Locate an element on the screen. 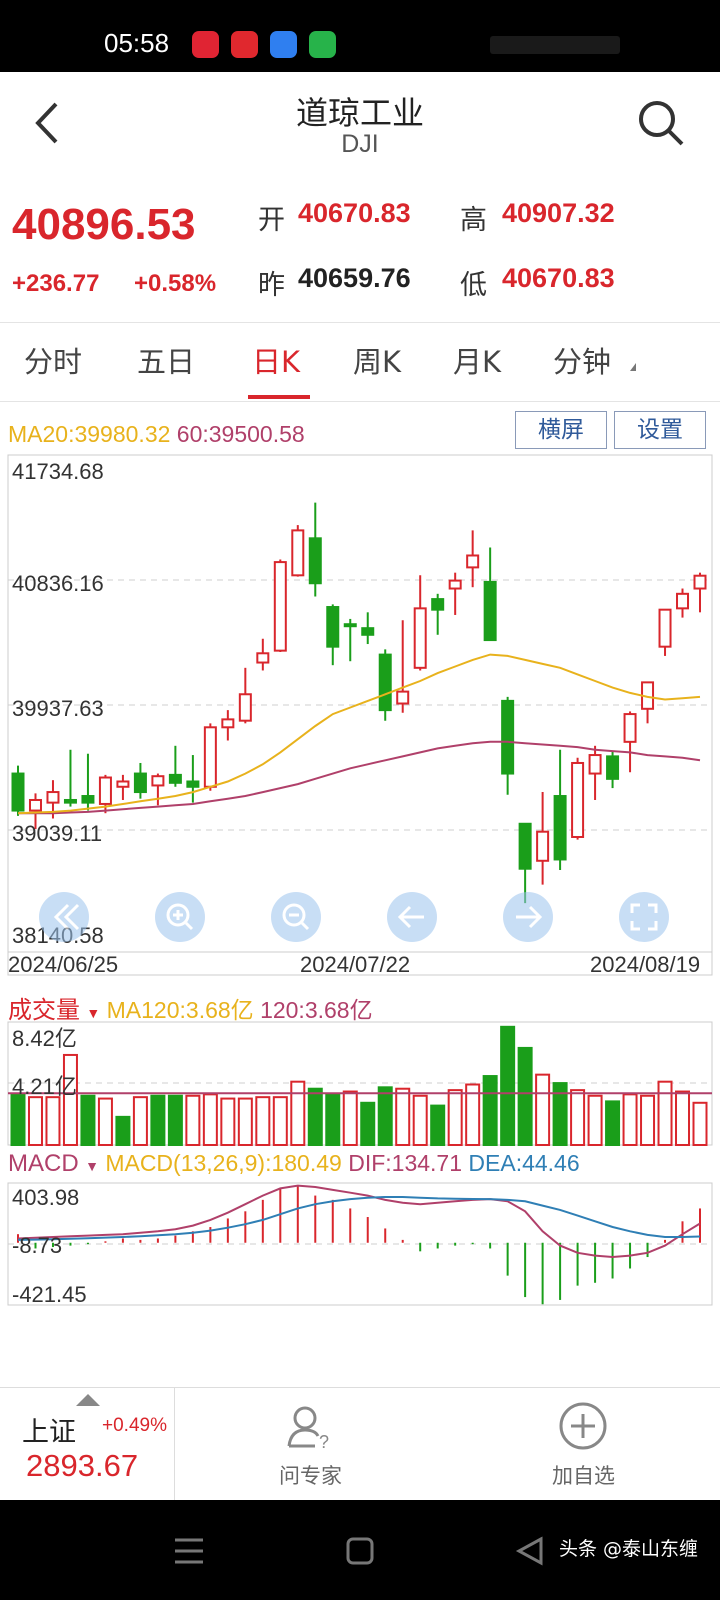  zoom-in-icon is located at coordinates (180, 917).